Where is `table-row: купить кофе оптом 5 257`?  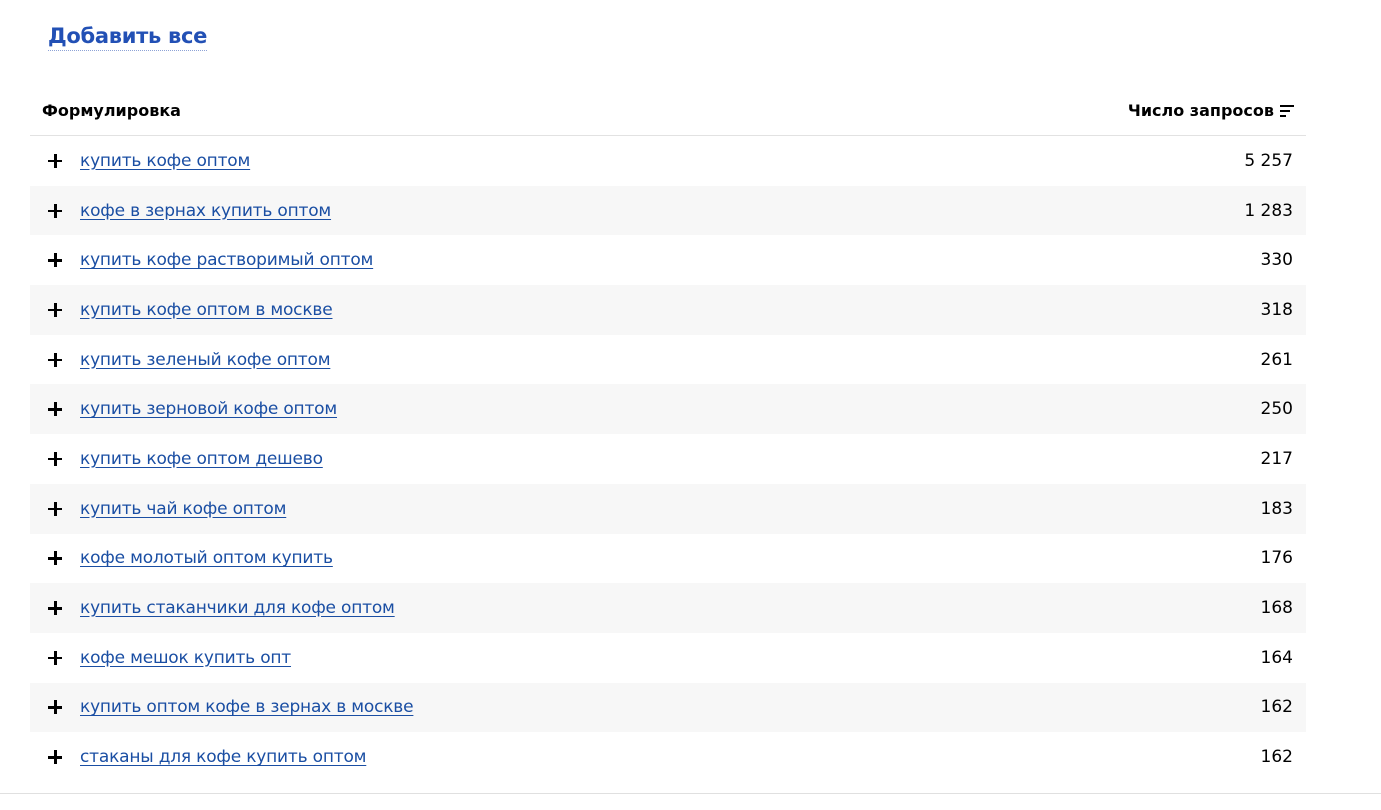
table-row: купить кофе оптом 5 257 is located at coordinates (668, 161).